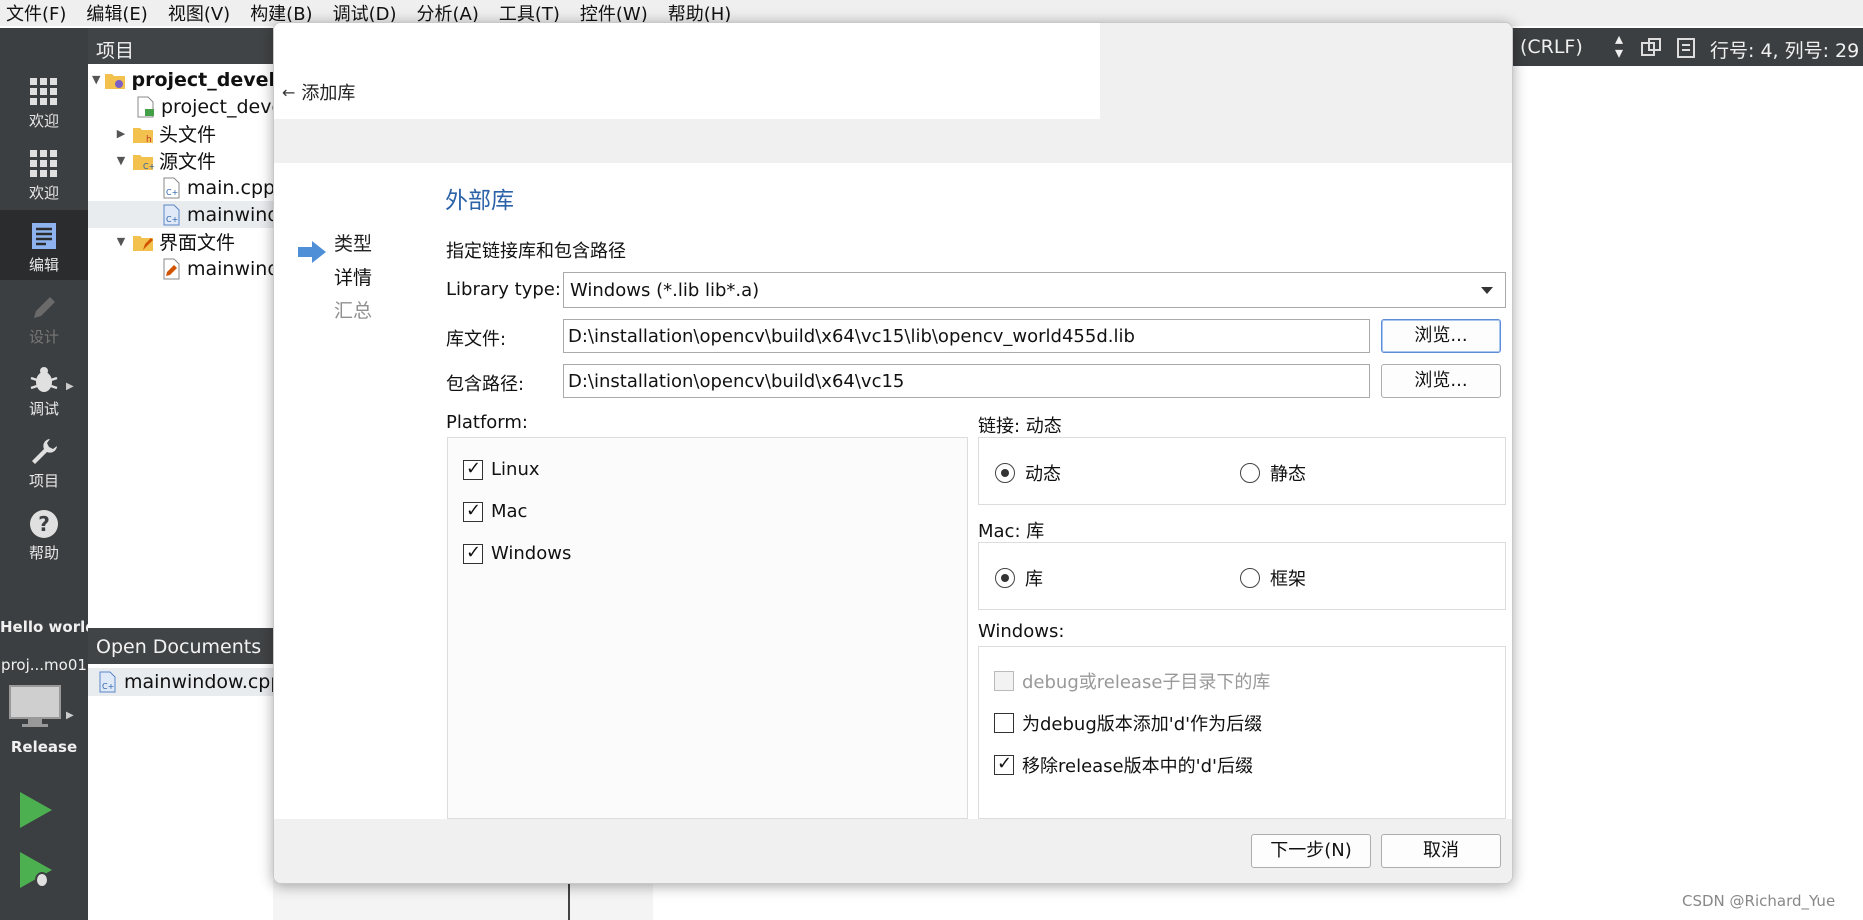  I want to click on dialog-title: 添加库, so click(328, 93).